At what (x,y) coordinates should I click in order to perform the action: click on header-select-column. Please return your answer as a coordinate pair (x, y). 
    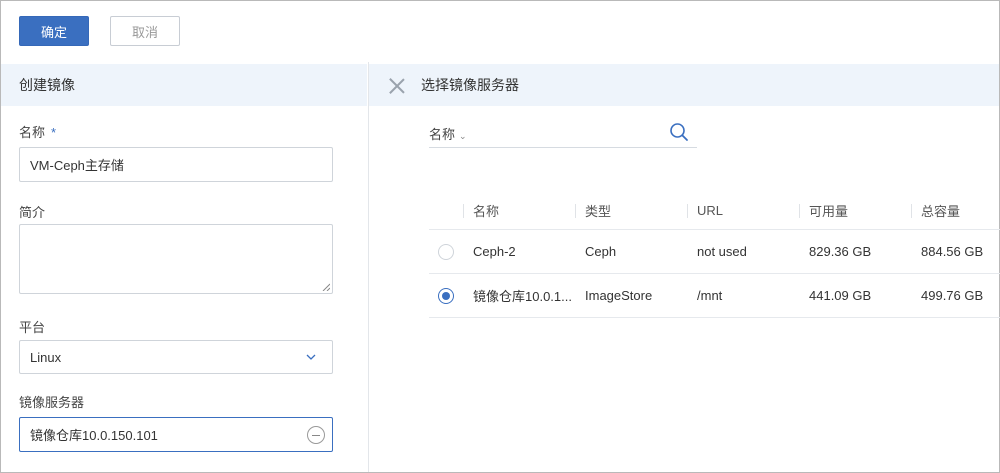
    Looking at the image, I should click on (446, 210).